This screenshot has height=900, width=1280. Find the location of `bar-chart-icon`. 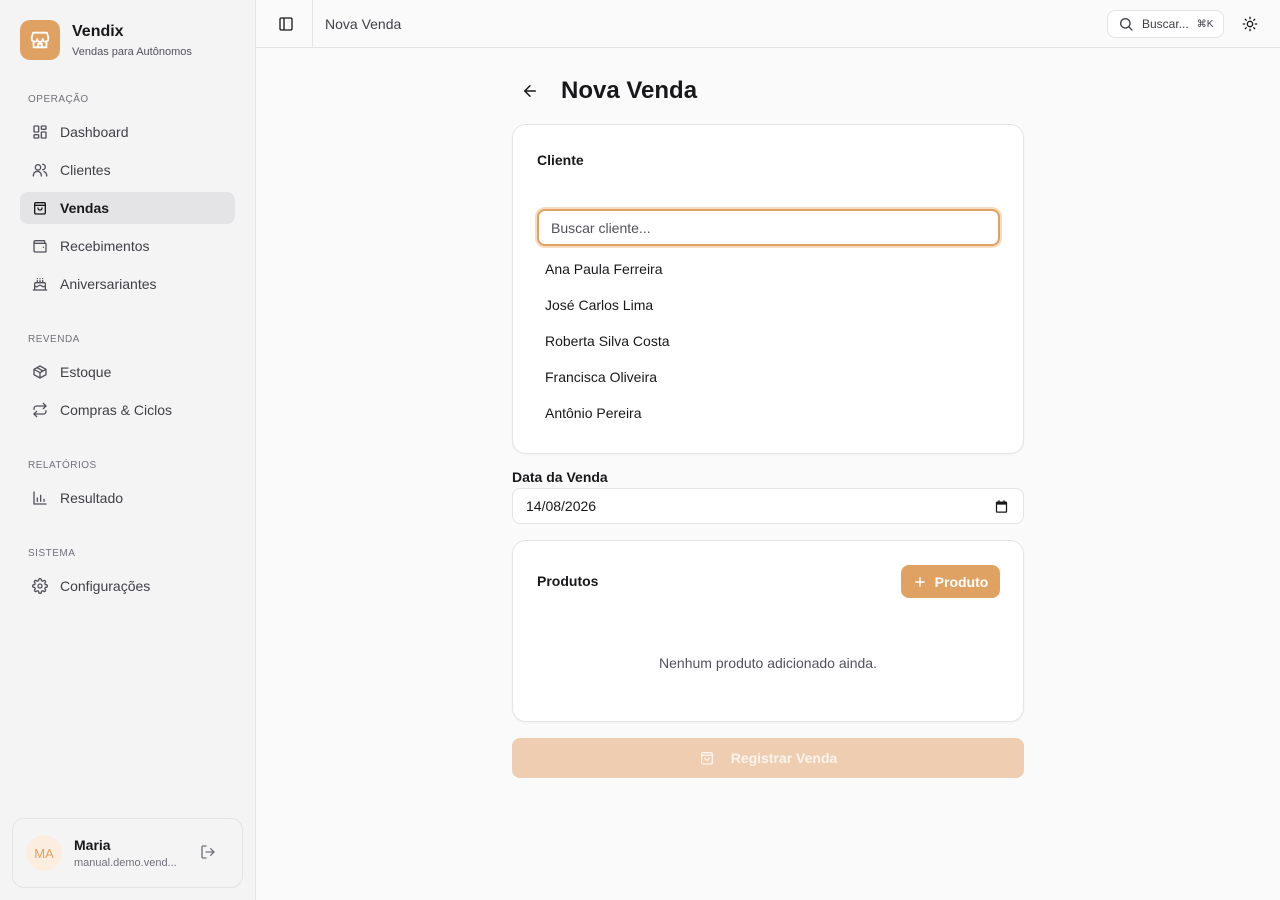

bar-chart-icon is located at coordinates (40, 498).